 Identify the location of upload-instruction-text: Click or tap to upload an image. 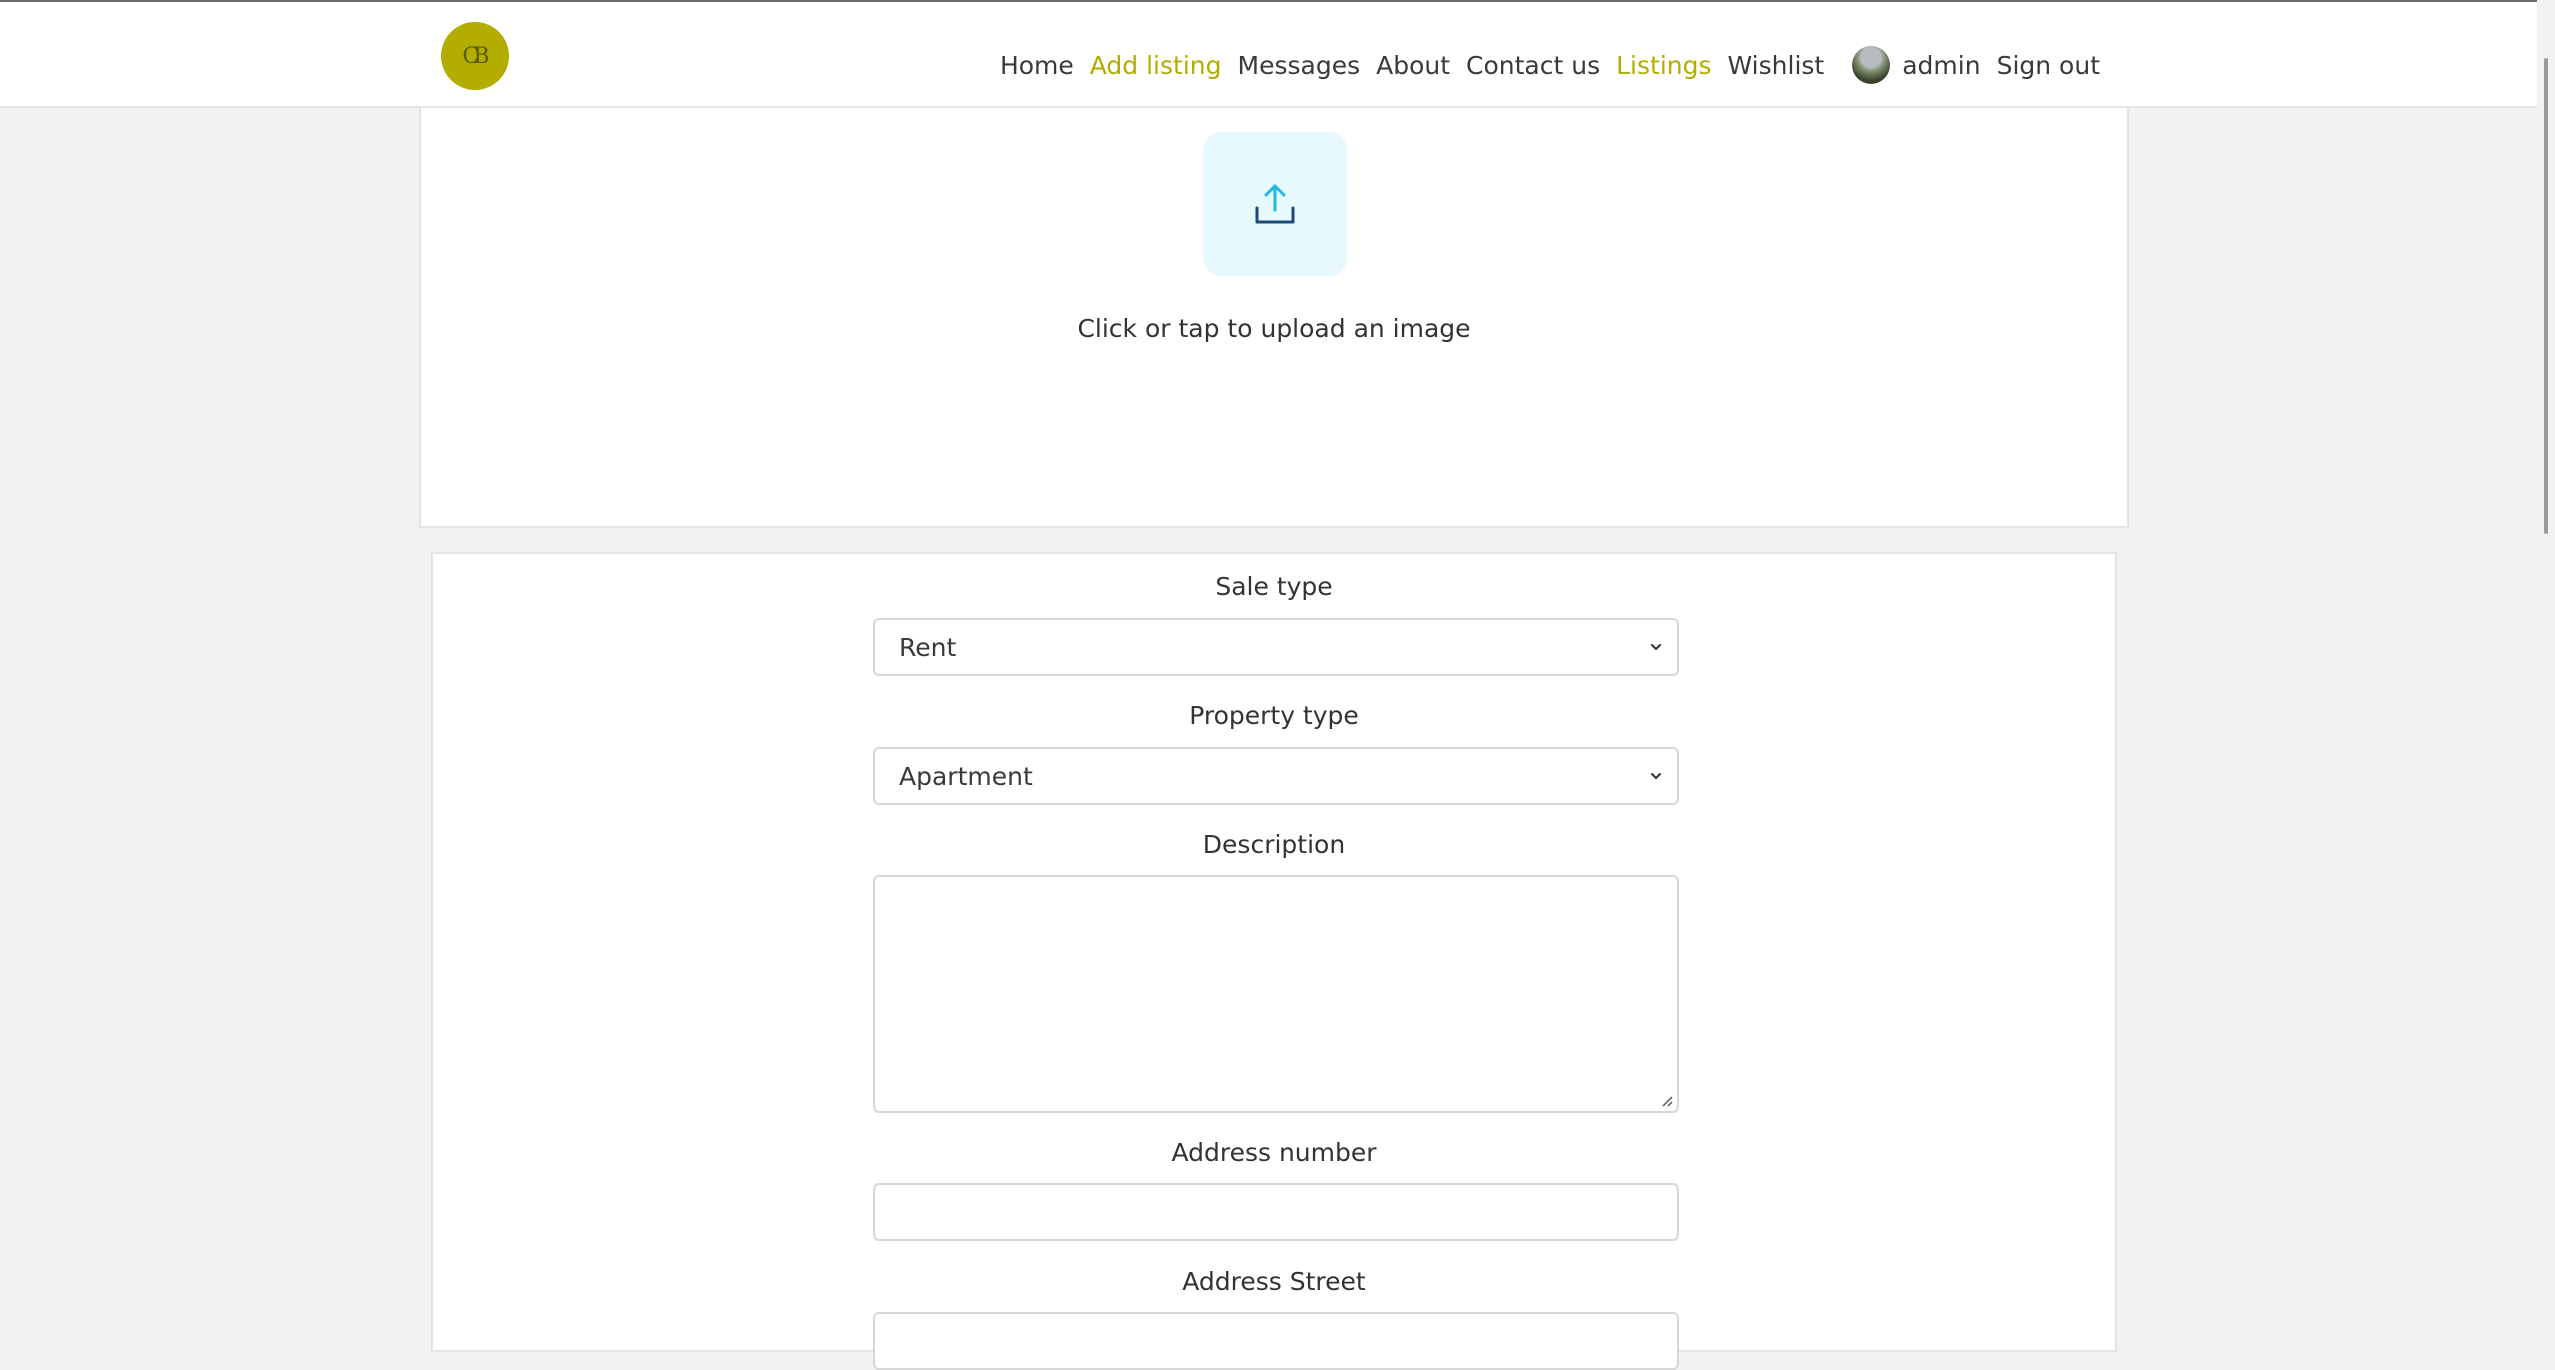
(1274, 328).